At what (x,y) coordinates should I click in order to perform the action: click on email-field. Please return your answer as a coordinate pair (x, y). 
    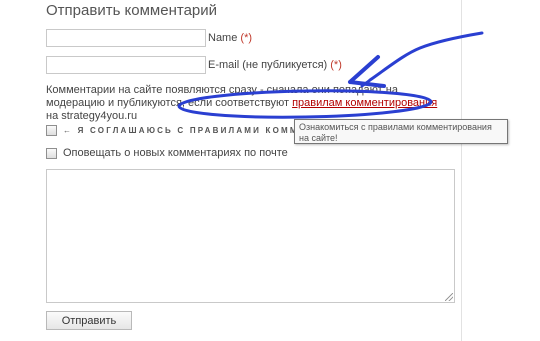
    Looking at the image, I should click on (126, 65).